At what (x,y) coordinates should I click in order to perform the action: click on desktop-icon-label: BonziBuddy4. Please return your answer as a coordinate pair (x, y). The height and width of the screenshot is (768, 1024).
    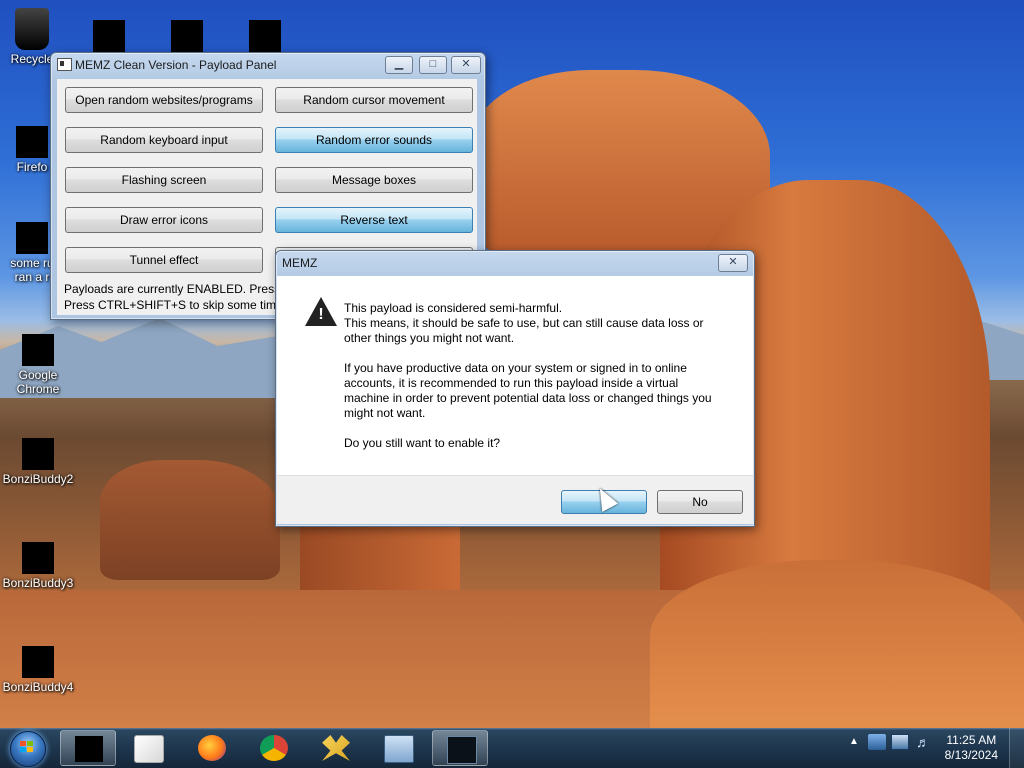
    Looking at the image, I should click on (38, 687).